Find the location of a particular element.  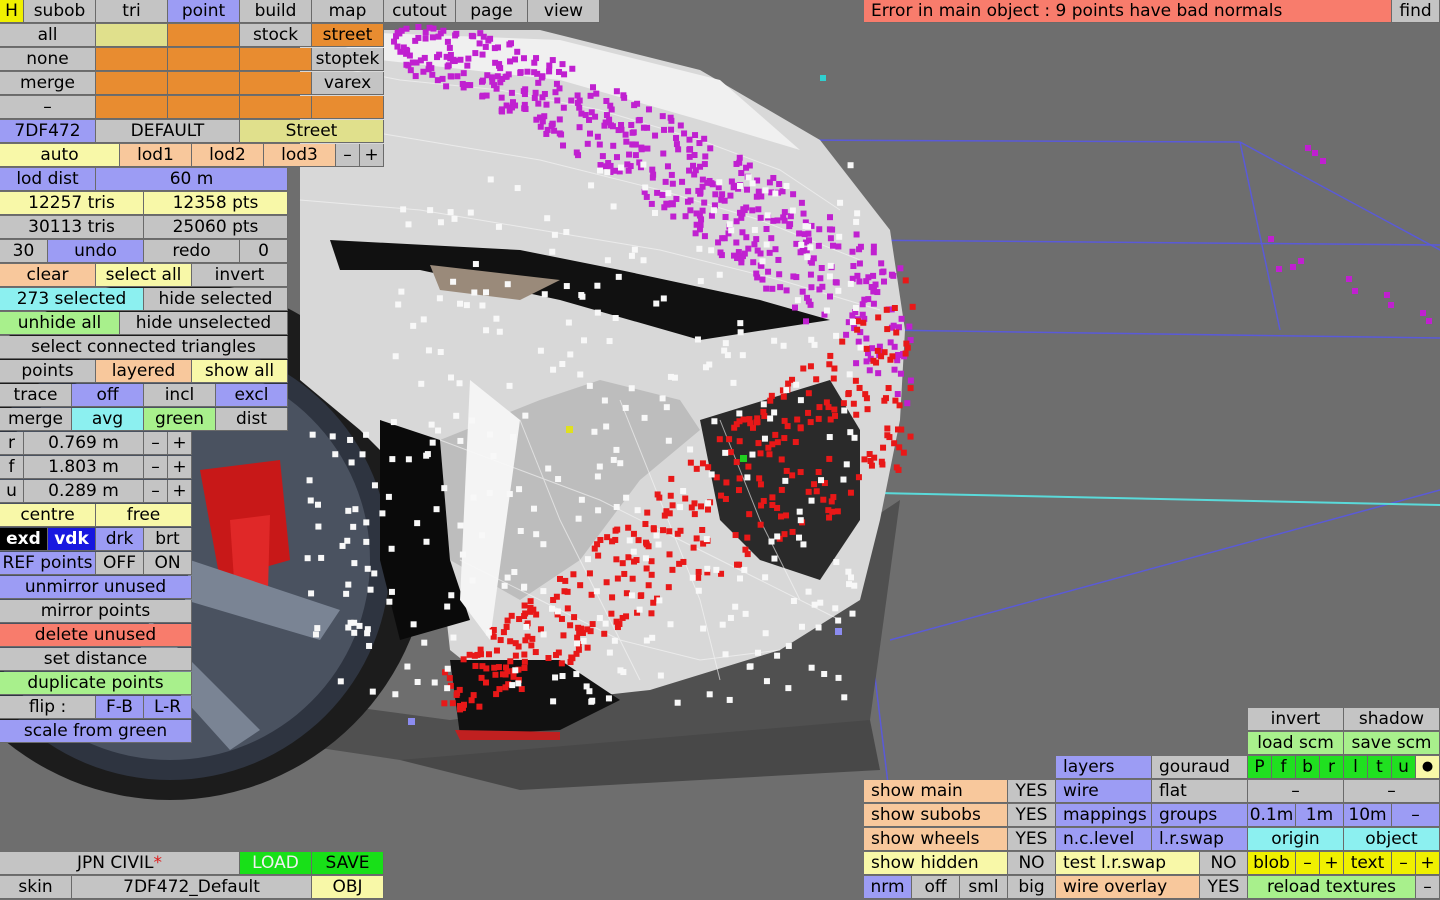

street-variant: Street is located at coordinates (312, 131).